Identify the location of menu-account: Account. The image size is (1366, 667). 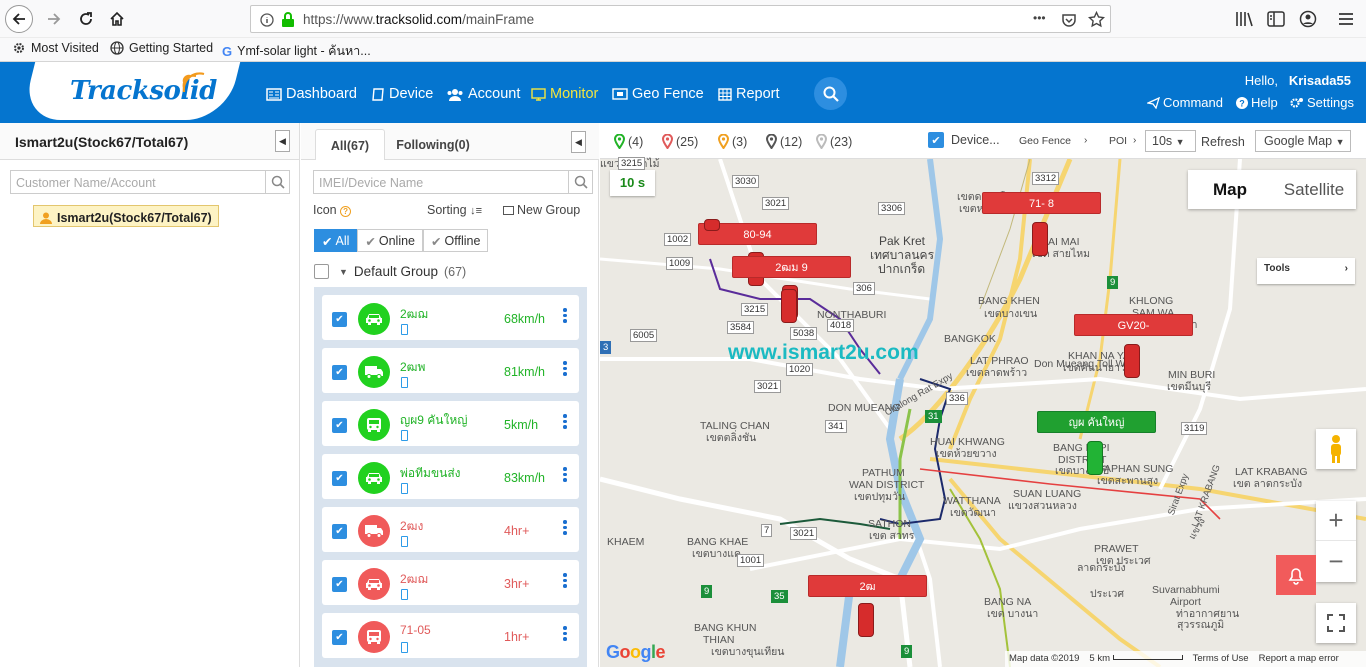
(483, 94).